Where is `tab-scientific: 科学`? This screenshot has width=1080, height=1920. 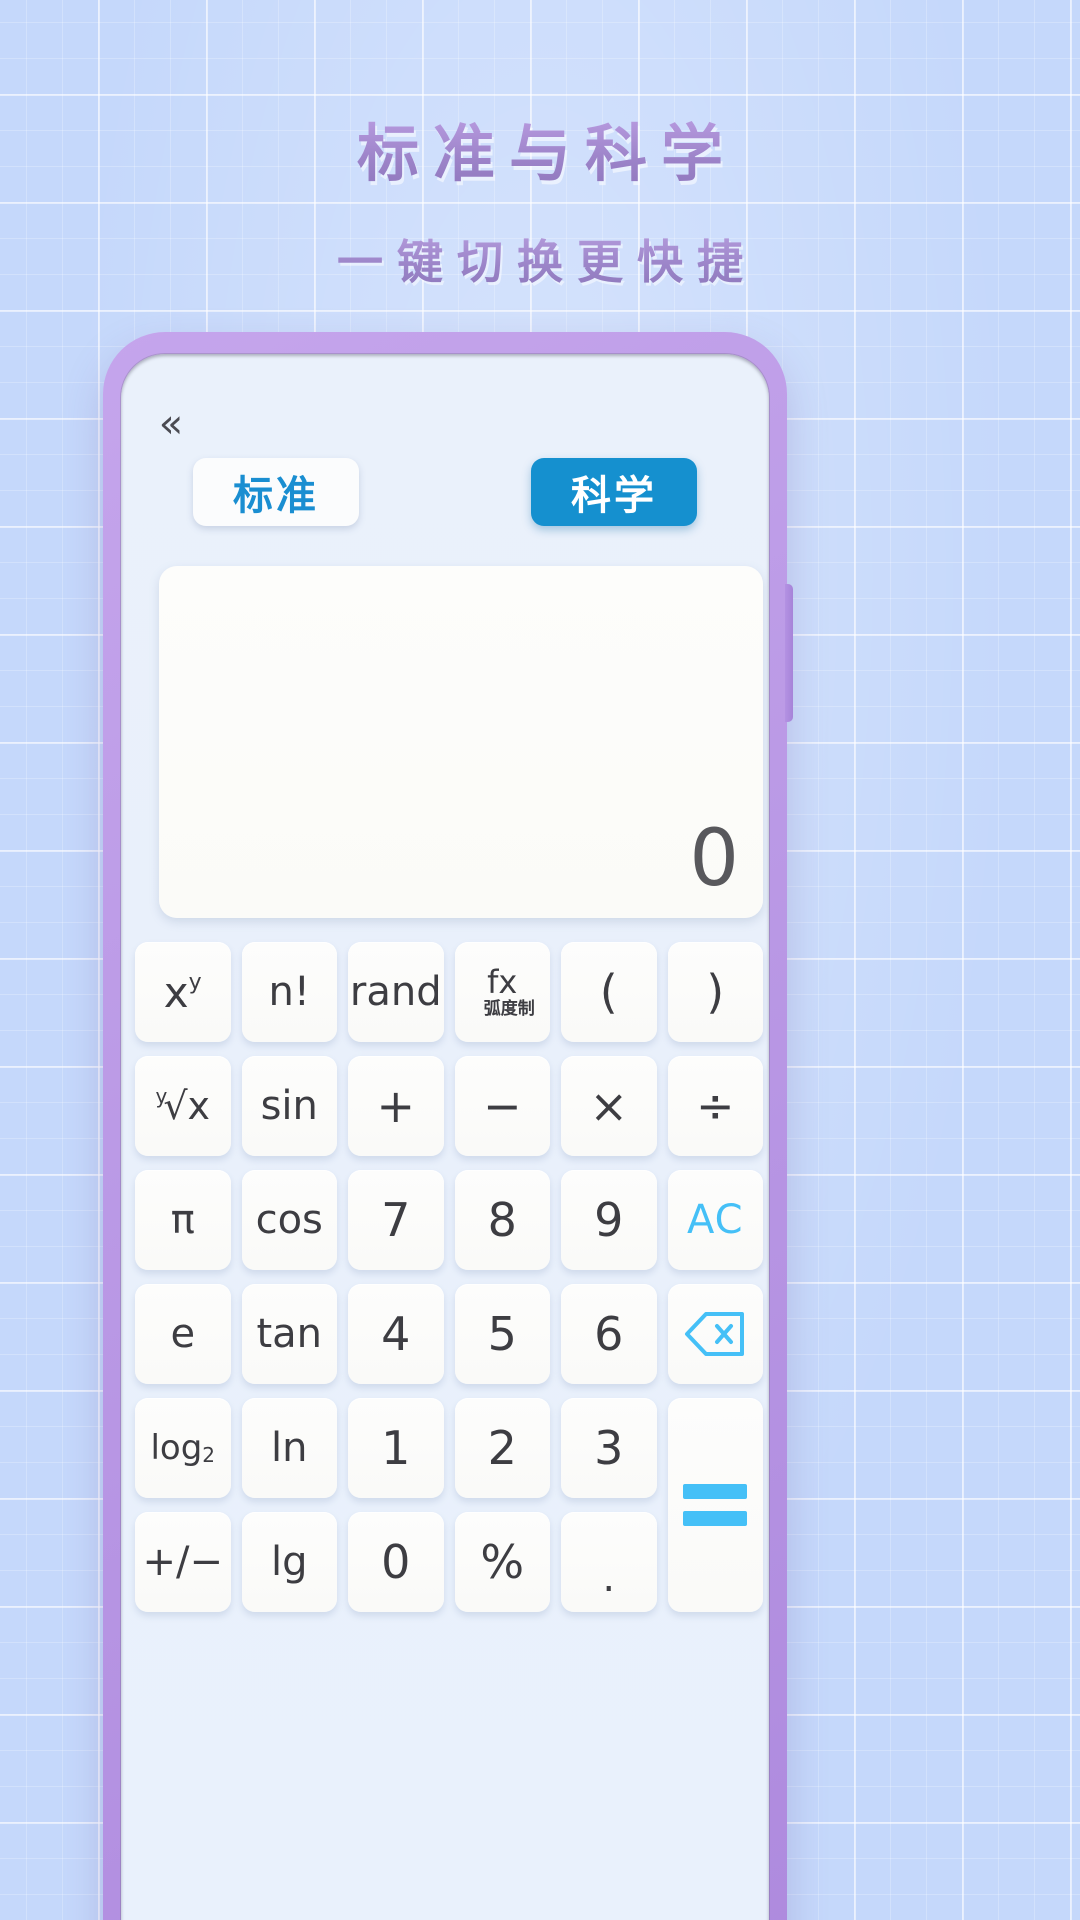 tab-scientific: 科学 is located at coordinates (614, 492).